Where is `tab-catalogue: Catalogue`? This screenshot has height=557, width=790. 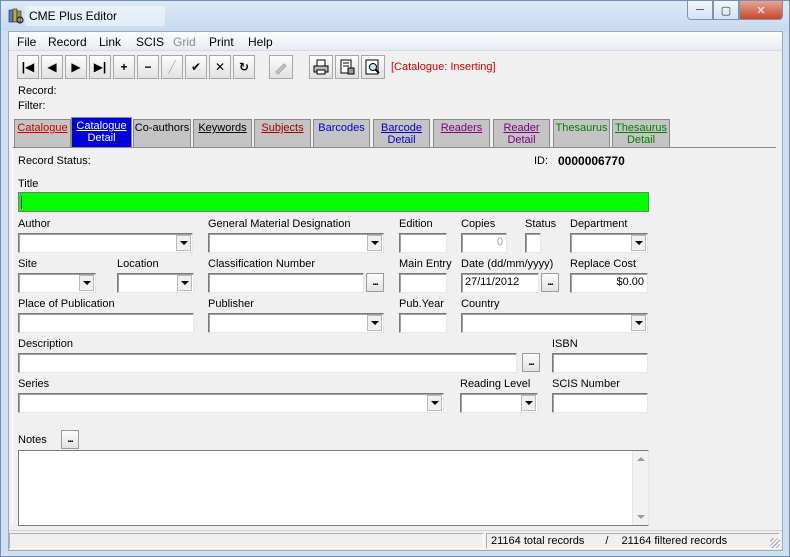 tab-catalogue: Catalogue is located at coordinates (42, 133).